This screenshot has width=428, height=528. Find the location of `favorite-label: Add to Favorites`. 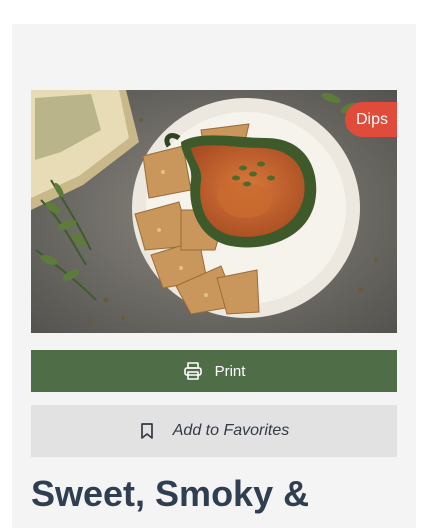

favorite-label: Add to Favorites is located at coordinates (231, 430).